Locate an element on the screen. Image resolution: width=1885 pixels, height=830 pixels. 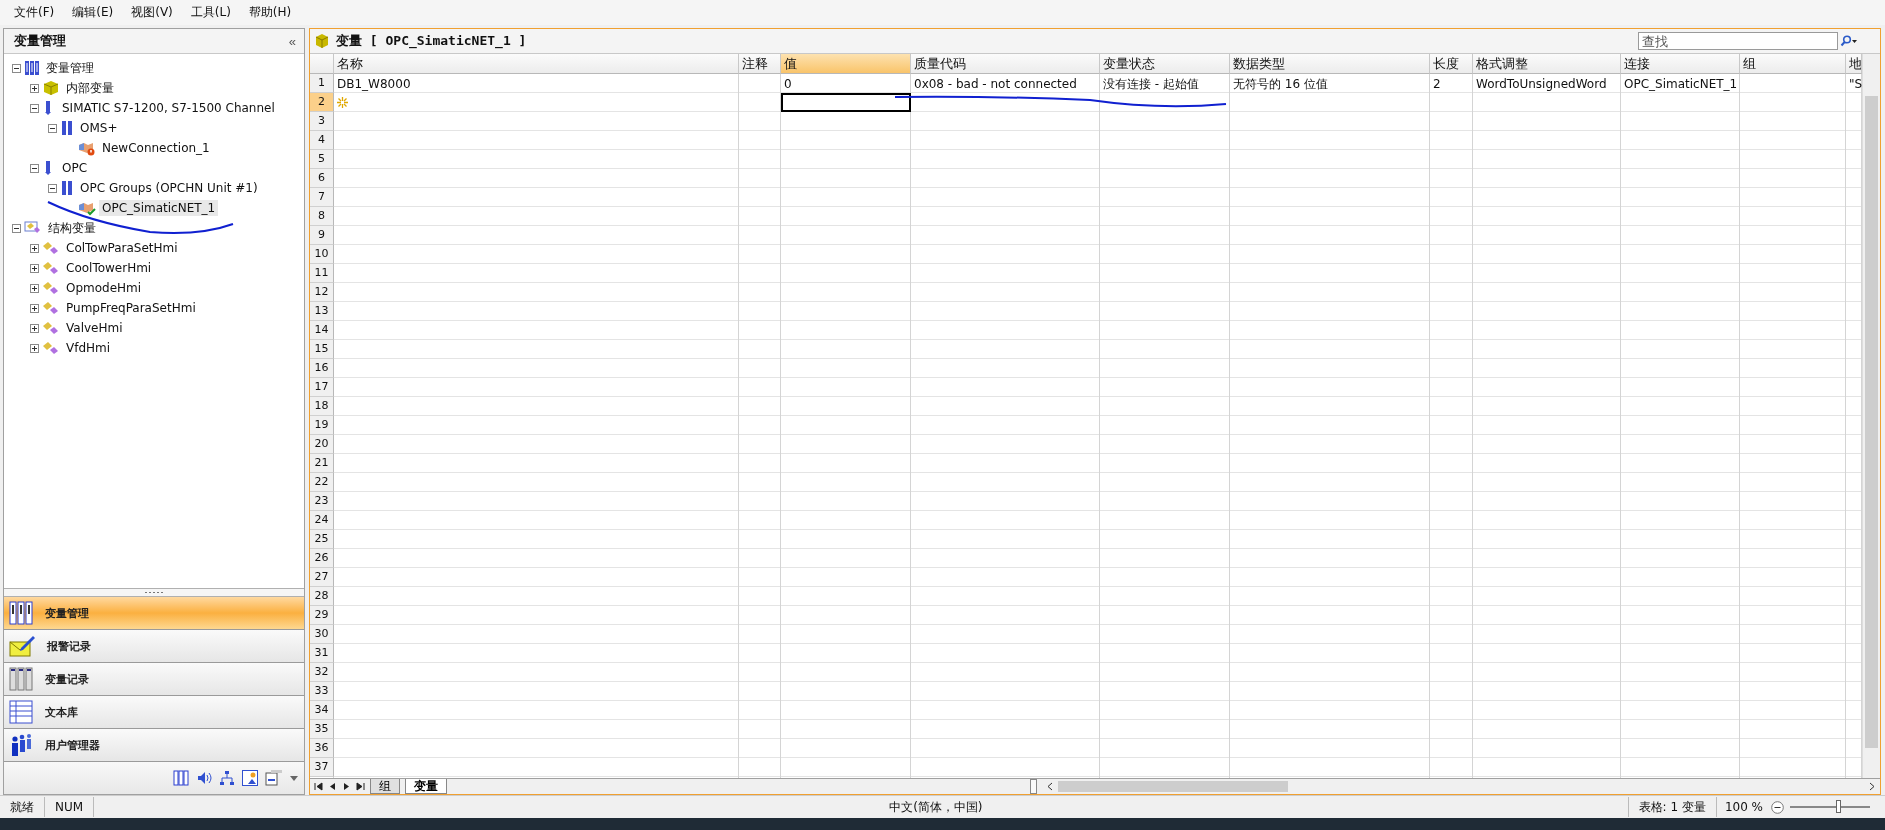
row-number: 6 is located at coordinates (322, 178).